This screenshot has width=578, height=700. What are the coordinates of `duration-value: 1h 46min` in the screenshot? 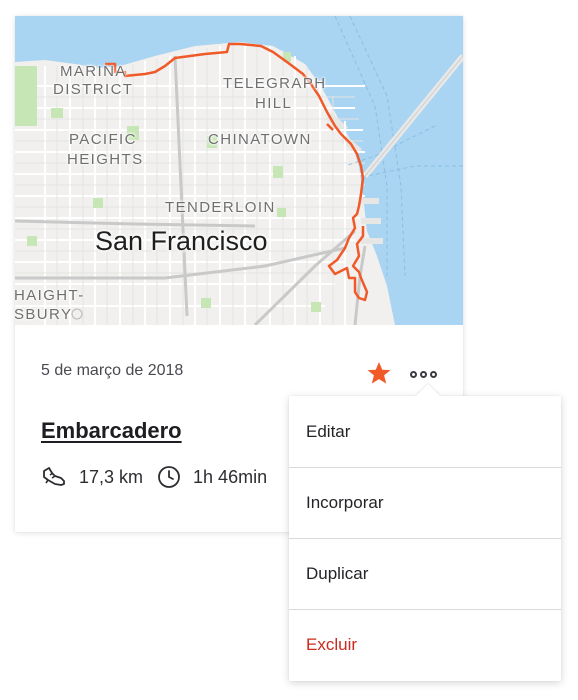 It's located at (230, 476).